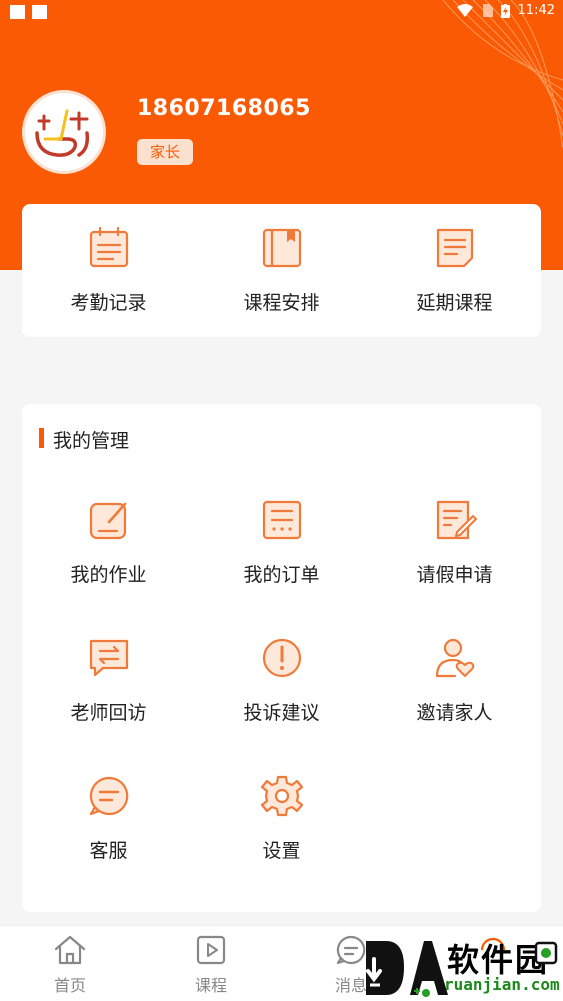 The height and width of the screenshot is (1001, 563). What do you see at coordinates (505, 10) in the screenshot?
I see `battery-icon` at bounding box center [505, 10].